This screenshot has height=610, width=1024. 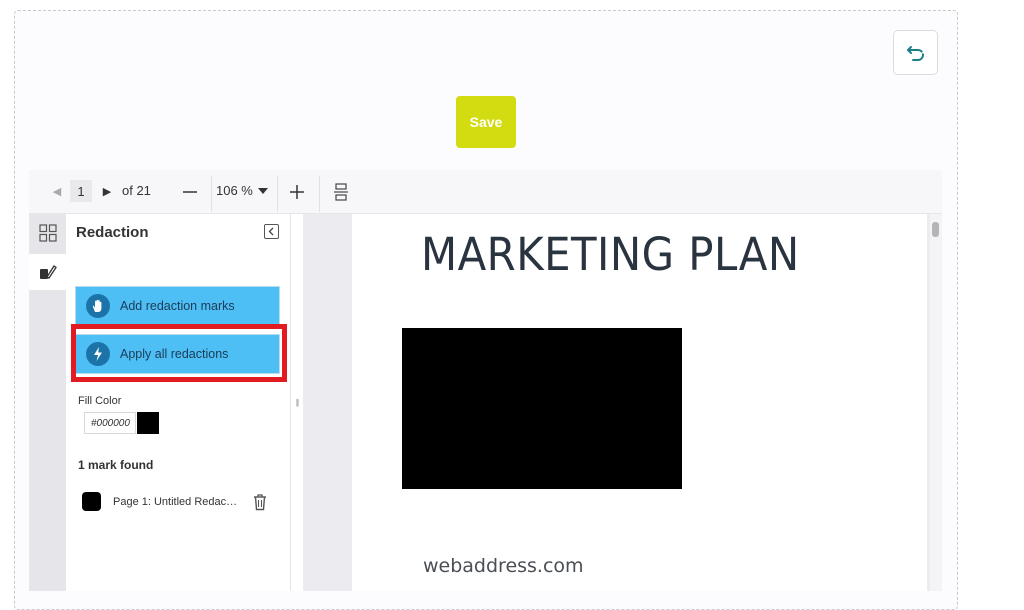 What do you see at coordinates (57, 191) in the screenshot?
I see `previous-page-button: ◀` at bounding box center [57, 191].